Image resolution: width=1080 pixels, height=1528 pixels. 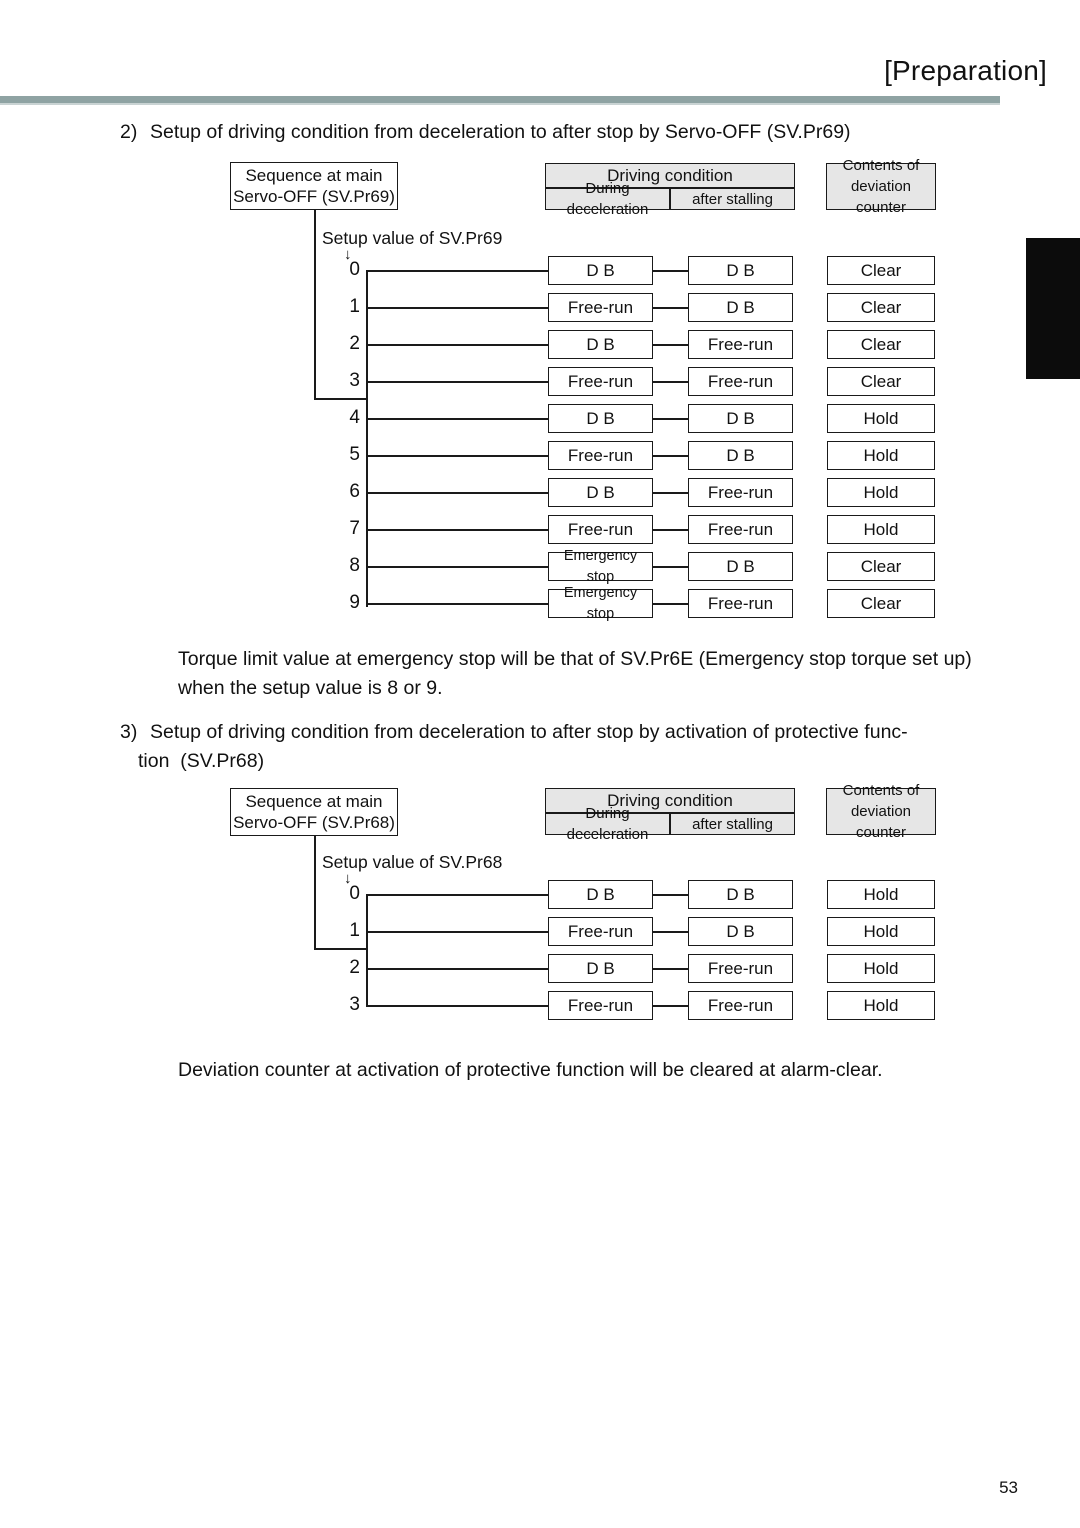 I want to click on row-label: 6, so click(x=354, y=491).